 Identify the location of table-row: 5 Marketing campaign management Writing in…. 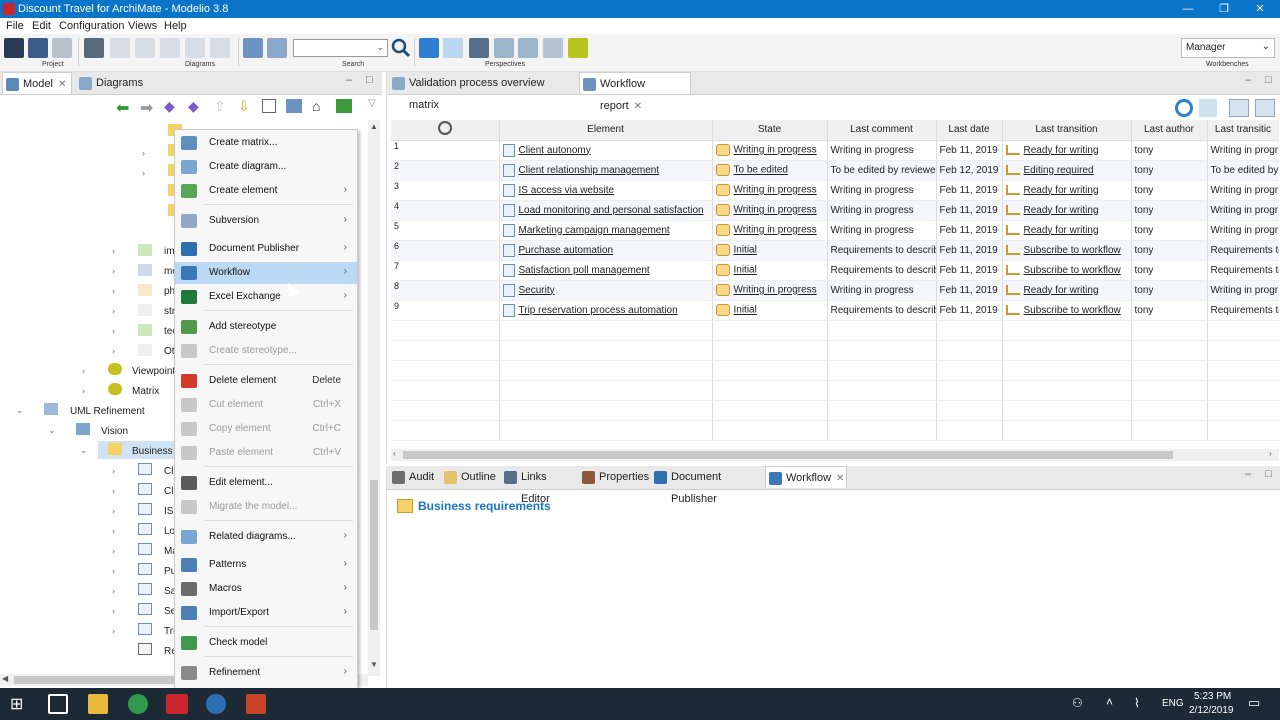
(835, 230).